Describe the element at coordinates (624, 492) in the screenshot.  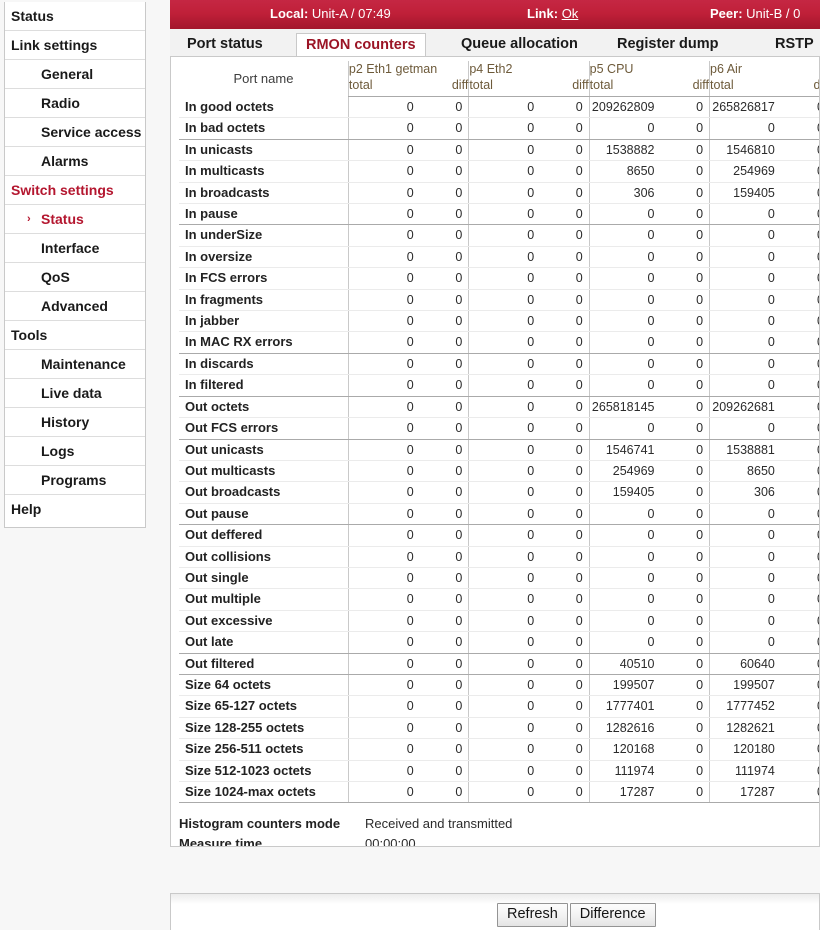
I see `counter-total: 159405` at that location.